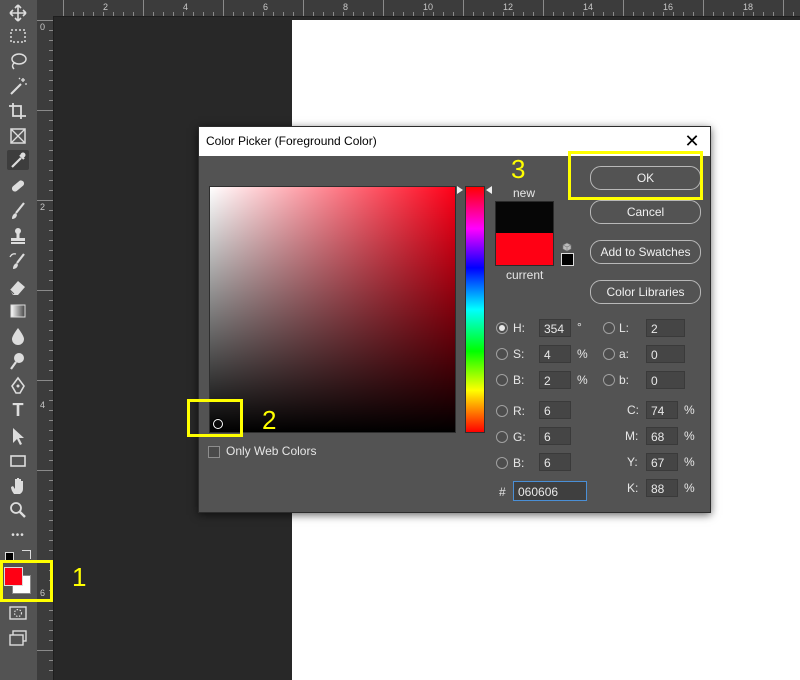 The width and height of the screenshot is (800, 680). What do you see at coordinates (692, 141) in the screenshot?
I see `close-icon: ✕` at bounding box center [692, 141].